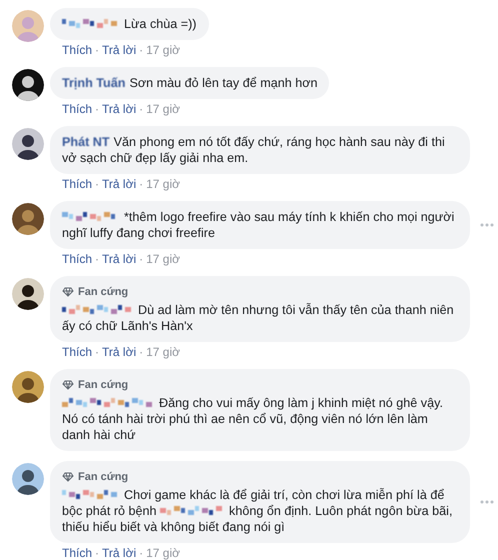  I want to click on commenter-name: Phát NT, so click(86, 142).